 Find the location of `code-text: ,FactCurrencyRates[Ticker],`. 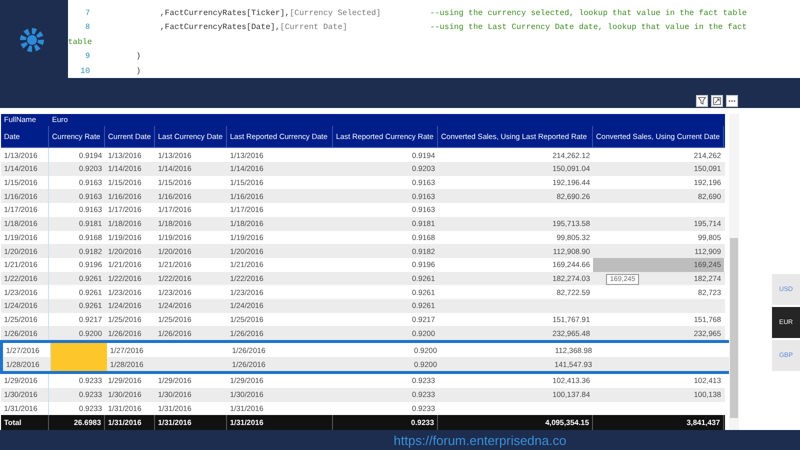

code-text: ,FactCurrencyRates[Ticker], is located at coordinates (225, 13).